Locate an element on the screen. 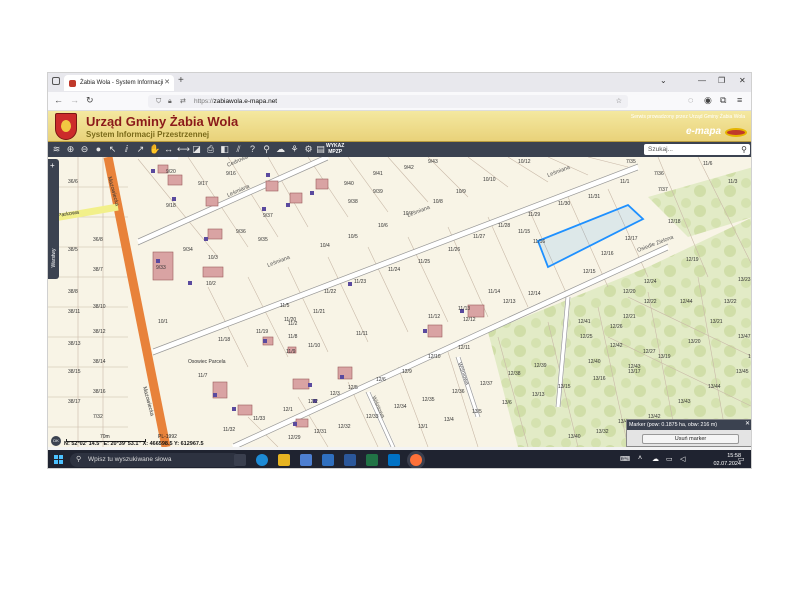 The width and height of the screenshot is (800, 600). notifications-icon: ▭ is located at coordinates (741, 459).